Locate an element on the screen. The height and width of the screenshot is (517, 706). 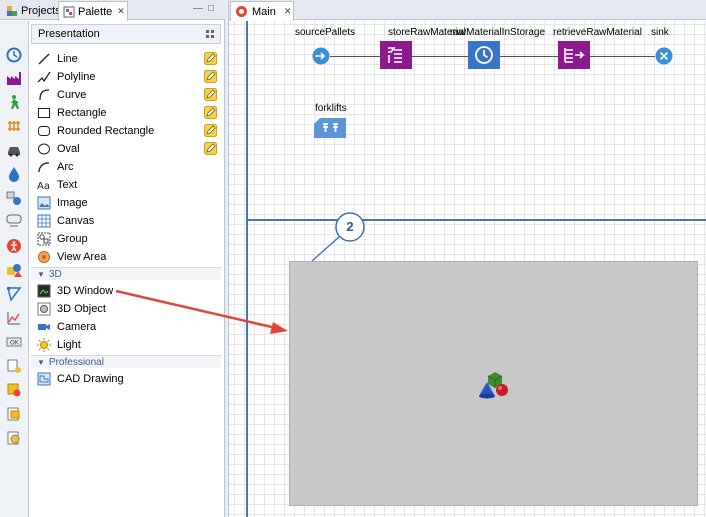
resource-pool-block is located at coordinates (330, 129).